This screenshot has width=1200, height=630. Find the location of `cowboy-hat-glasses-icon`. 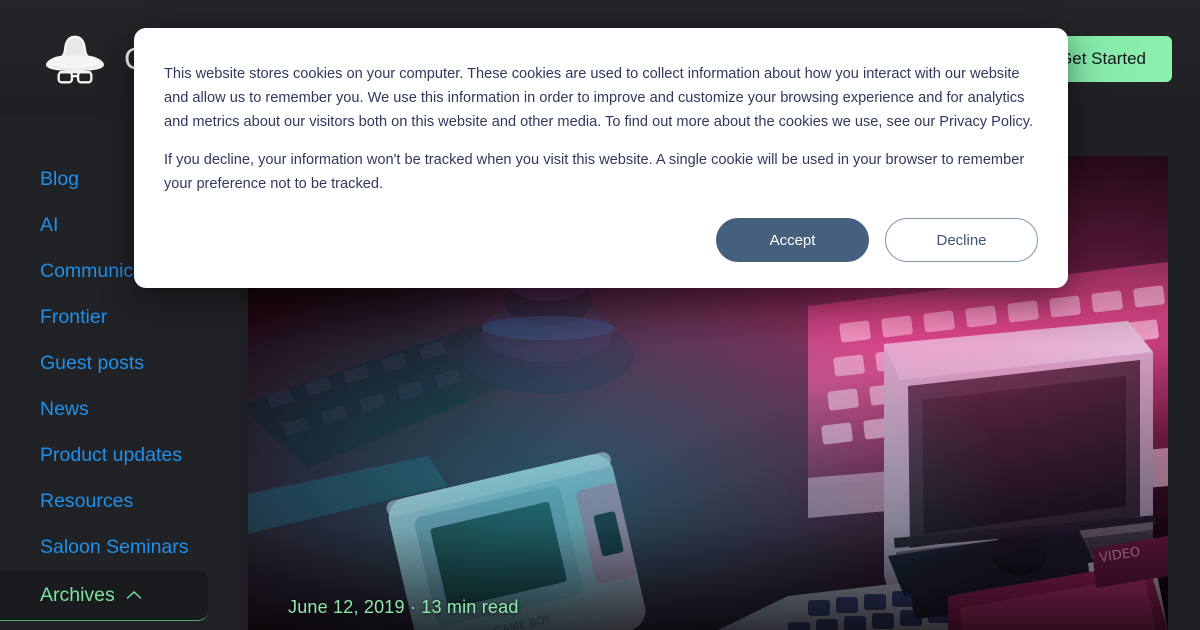

cowboy-hat-glasses-icon is located at coordinates (75, 59).